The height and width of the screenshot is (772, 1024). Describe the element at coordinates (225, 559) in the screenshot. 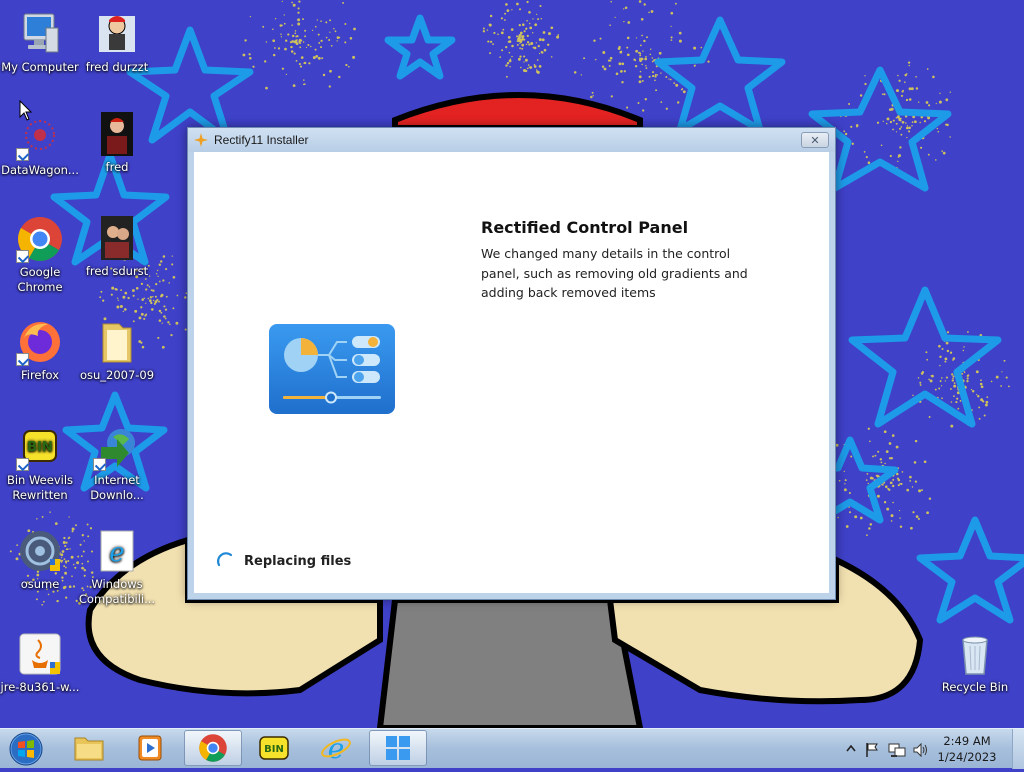

I see `loading-spinner-icon` at that location.